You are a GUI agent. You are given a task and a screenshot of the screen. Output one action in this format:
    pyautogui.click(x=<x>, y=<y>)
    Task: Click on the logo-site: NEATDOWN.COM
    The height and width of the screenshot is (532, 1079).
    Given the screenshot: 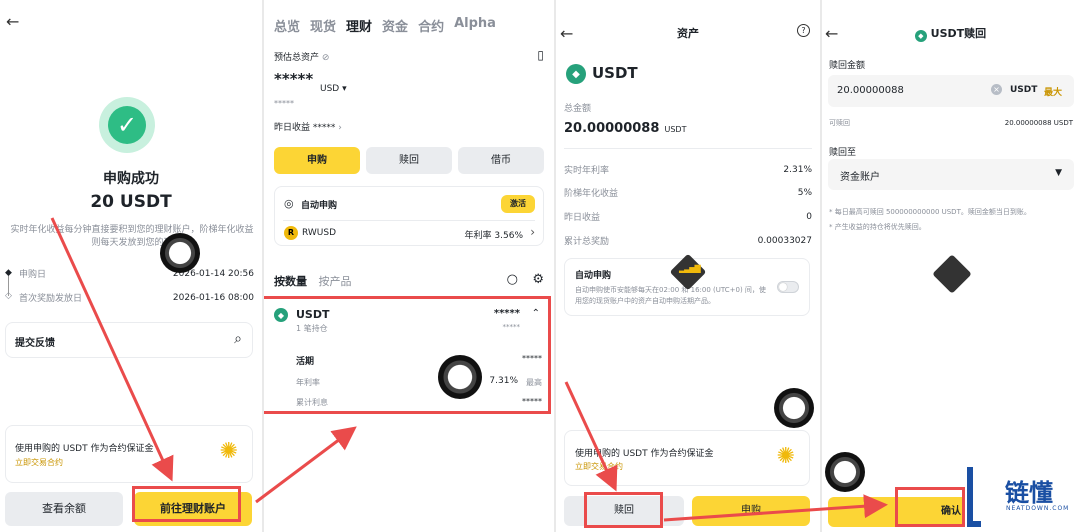 What is the action you would take?
    pyautogui.click(x=1038, y=508)
    